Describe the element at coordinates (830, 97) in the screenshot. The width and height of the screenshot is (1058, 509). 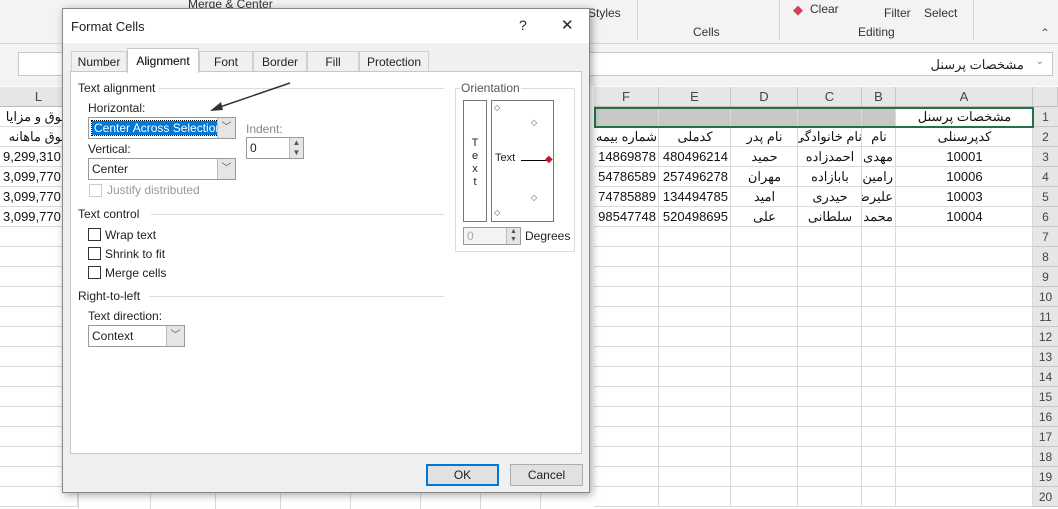
I see `column-header-C: C` at that location.